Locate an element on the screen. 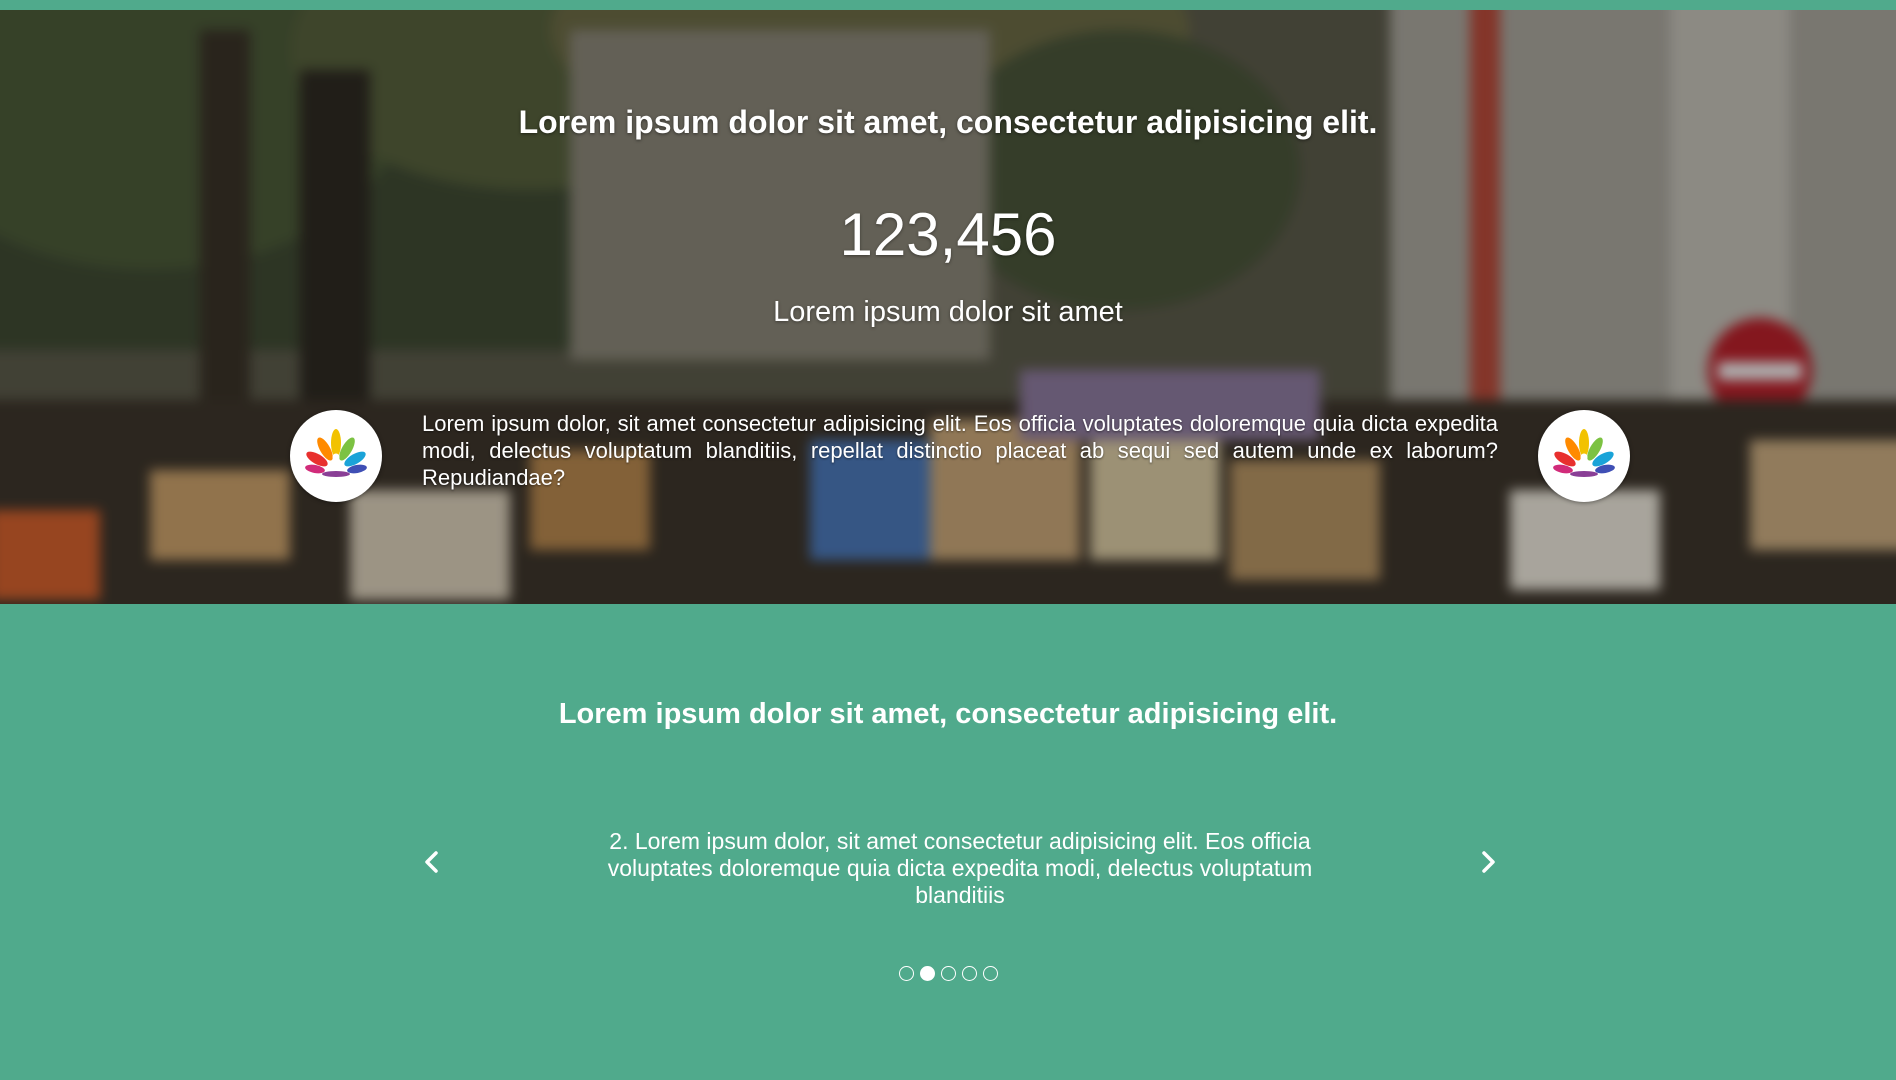 This screenshot has height=1080, width=1896. lotus-logo-icon-right is located at coordinates (1584, 456).